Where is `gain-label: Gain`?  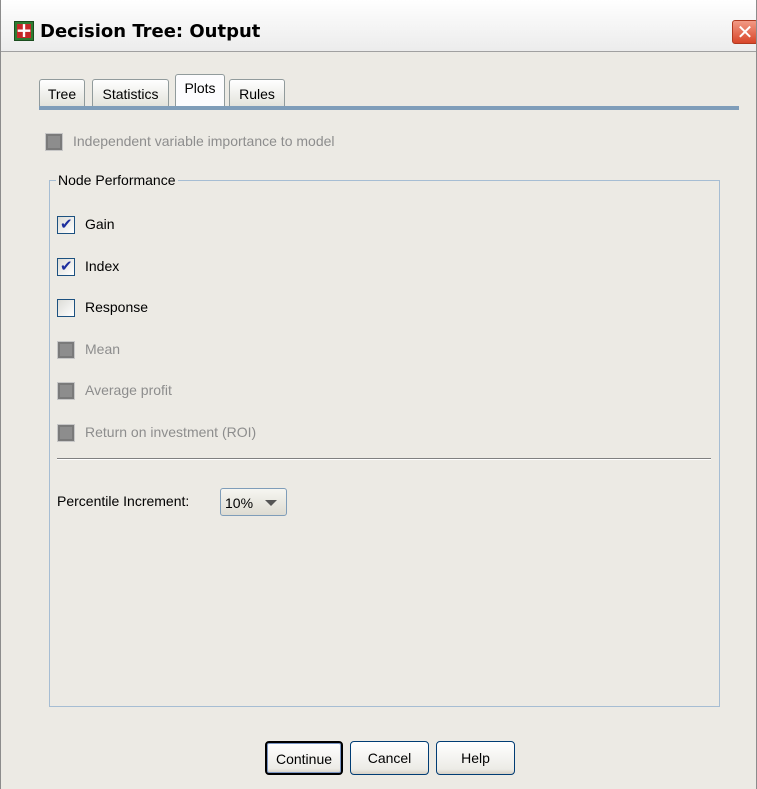
gain-label: Gain is located at coordinates (100, 224).